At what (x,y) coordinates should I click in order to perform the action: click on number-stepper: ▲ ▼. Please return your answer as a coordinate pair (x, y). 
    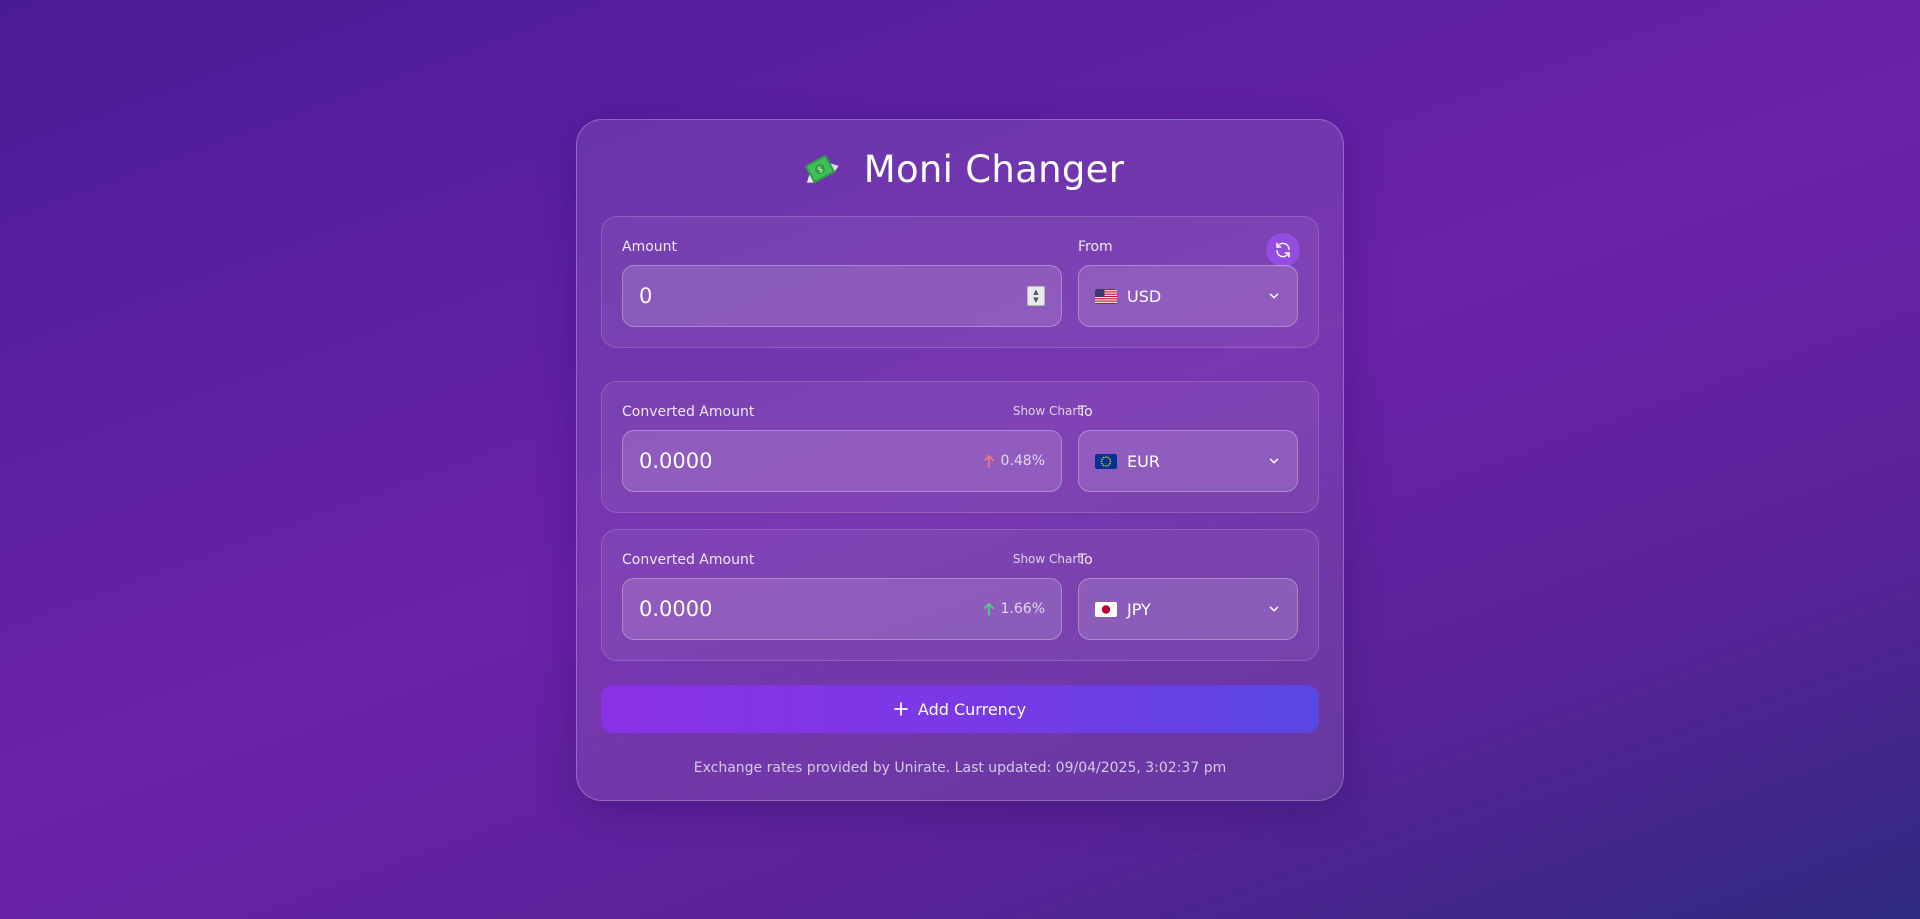
    Looking at the image, I should click on (1036, 296).